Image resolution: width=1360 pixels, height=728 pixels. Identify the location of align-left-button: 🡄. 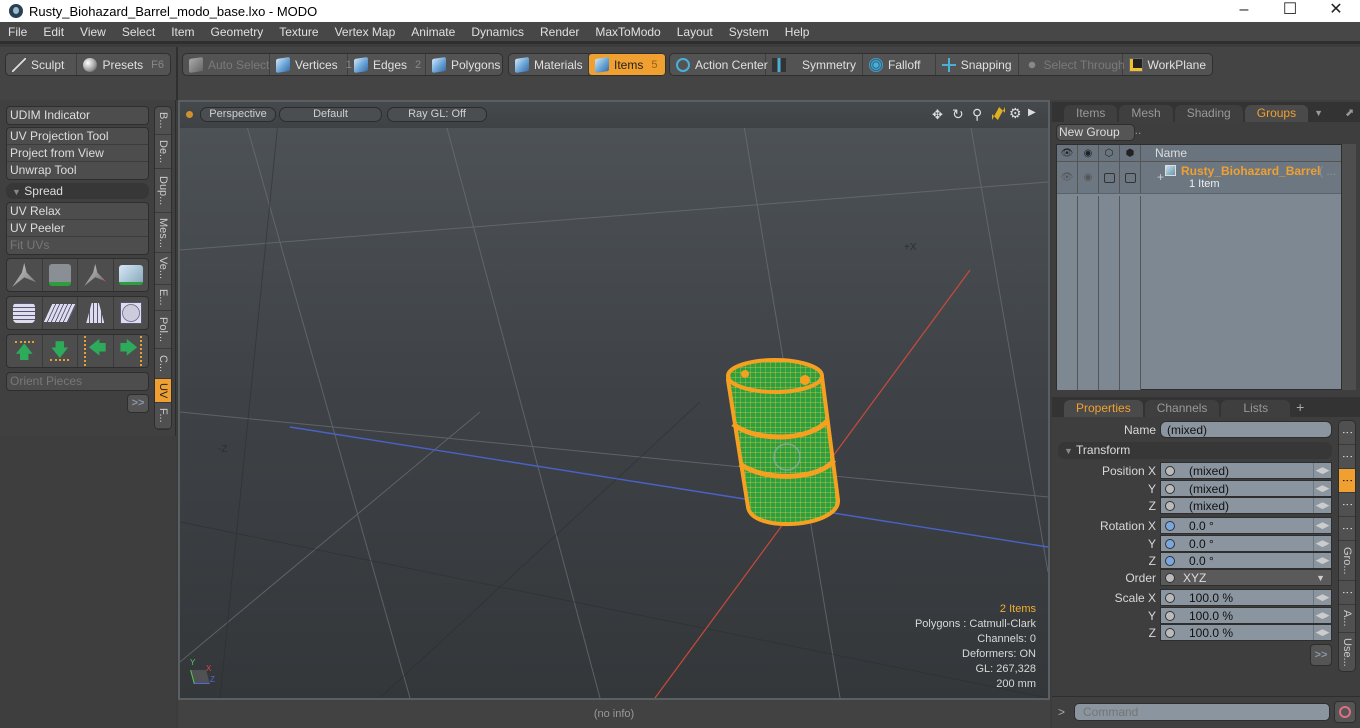
(96, 351).